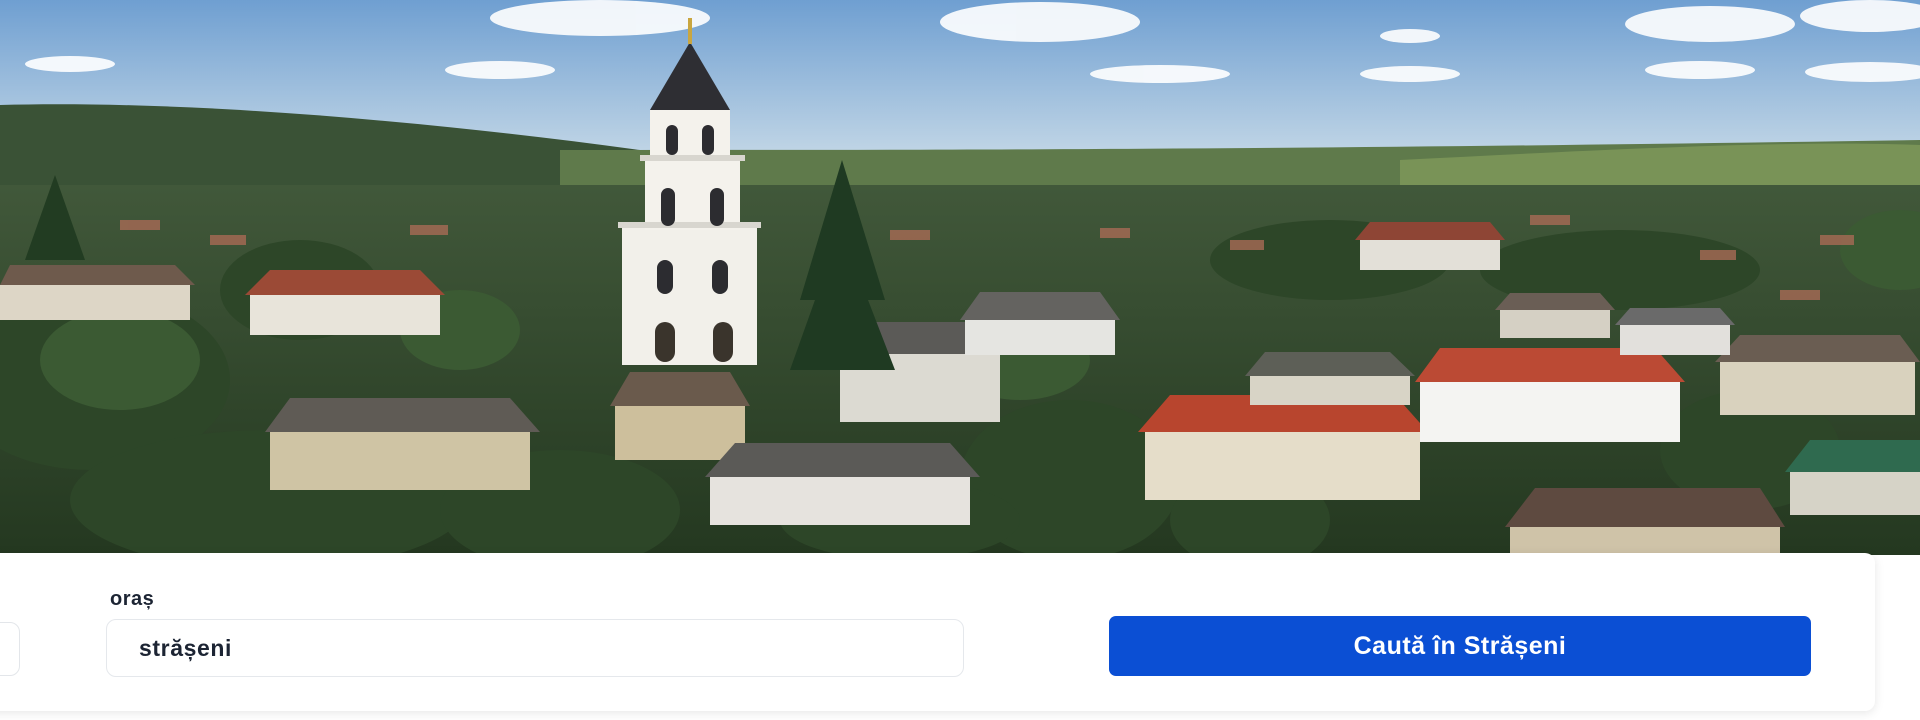  Describe the element at coordinates (535, 648) in the screenshot. I see `city-input` at that location.